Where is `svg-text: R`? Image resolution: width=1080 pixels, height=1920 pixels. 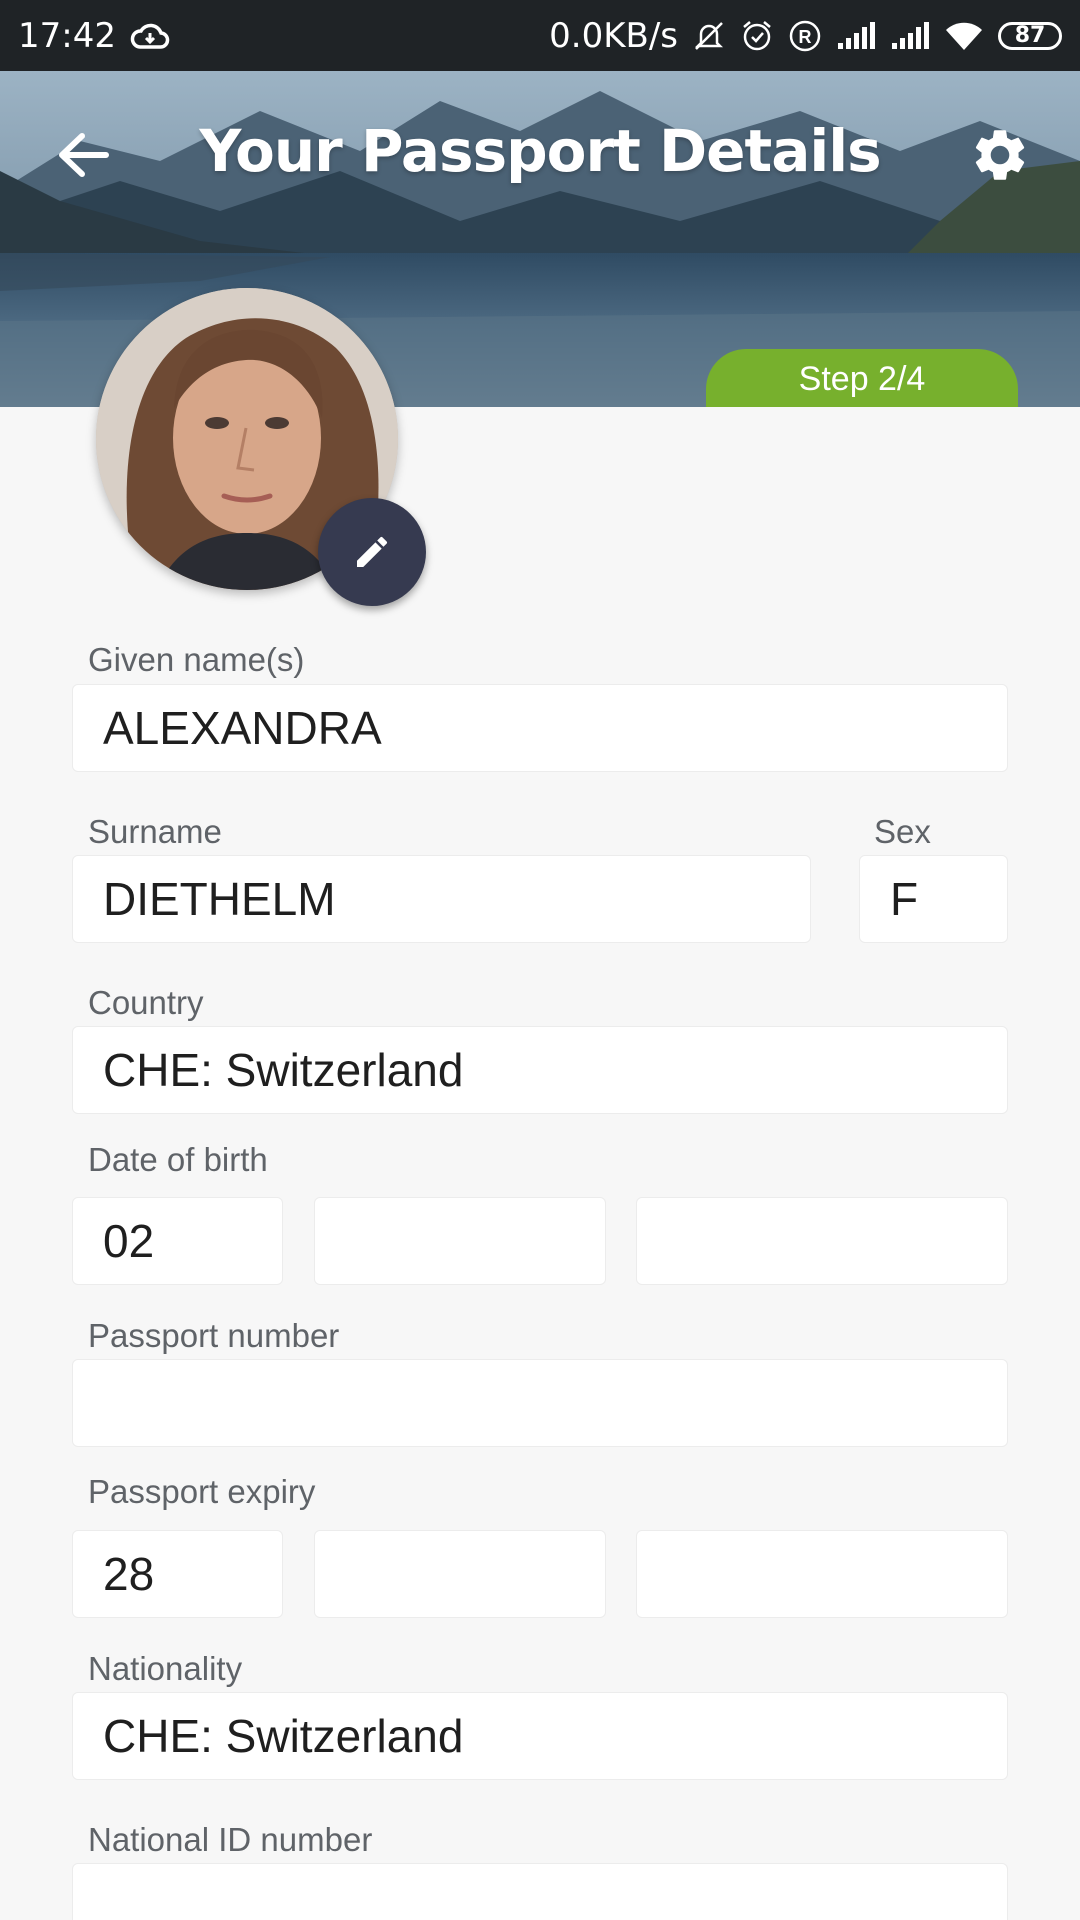
svg-text: R is located at coordinates (805, 37).